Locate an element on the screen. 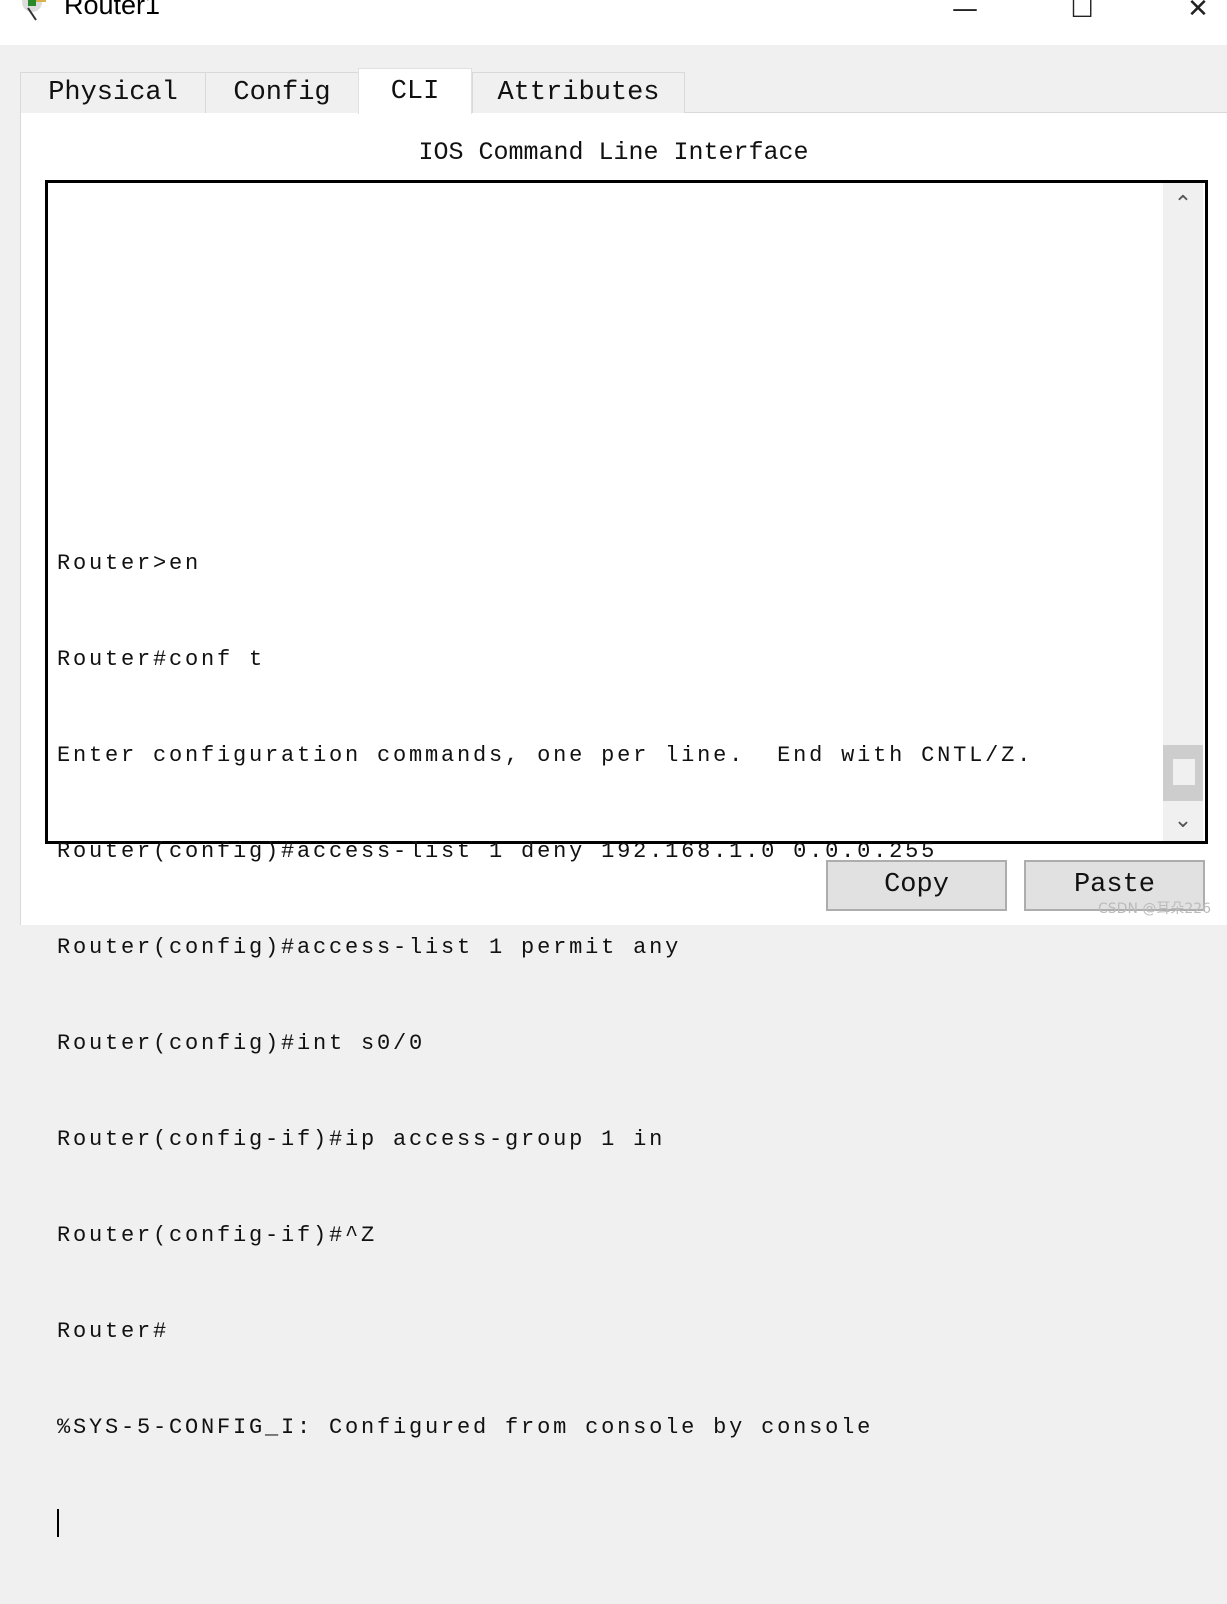 This screenshot has width=1227, height=1604. maximize-icon: ☐ is located at coordinates (1082, 15).